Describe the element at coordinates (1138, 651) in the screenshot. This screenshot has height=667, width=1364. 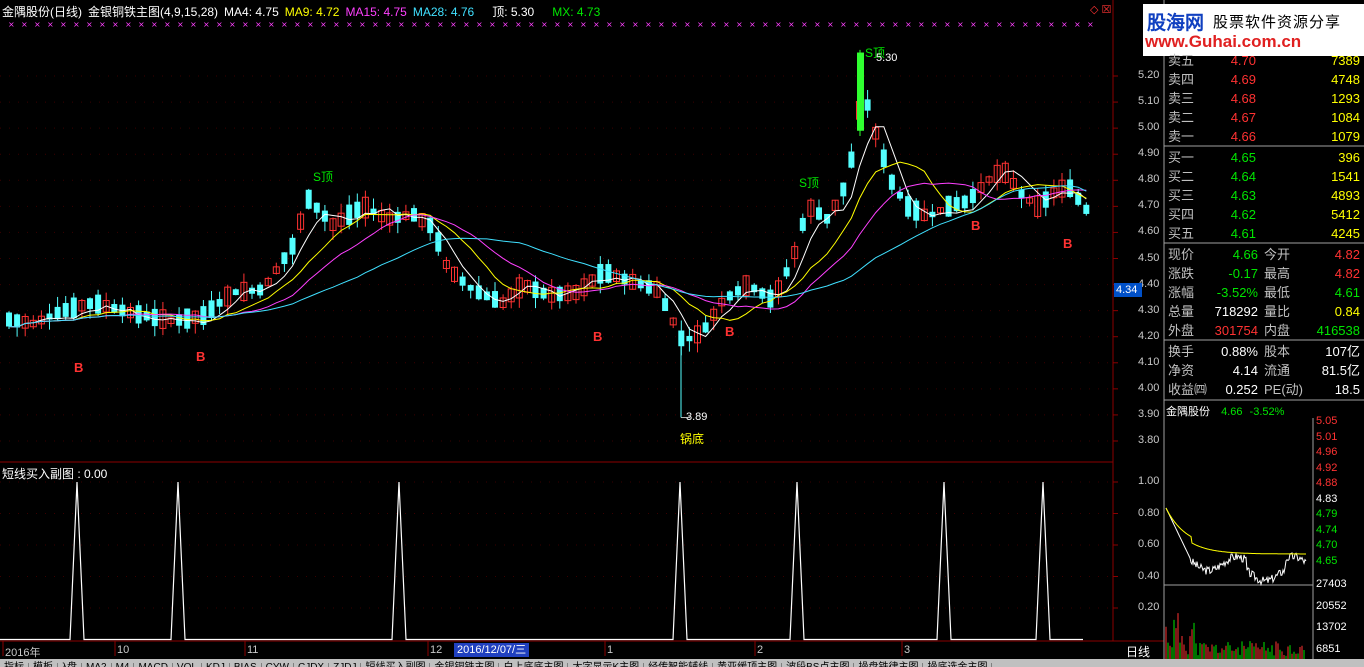
I see `period-label: 日线` at that location.